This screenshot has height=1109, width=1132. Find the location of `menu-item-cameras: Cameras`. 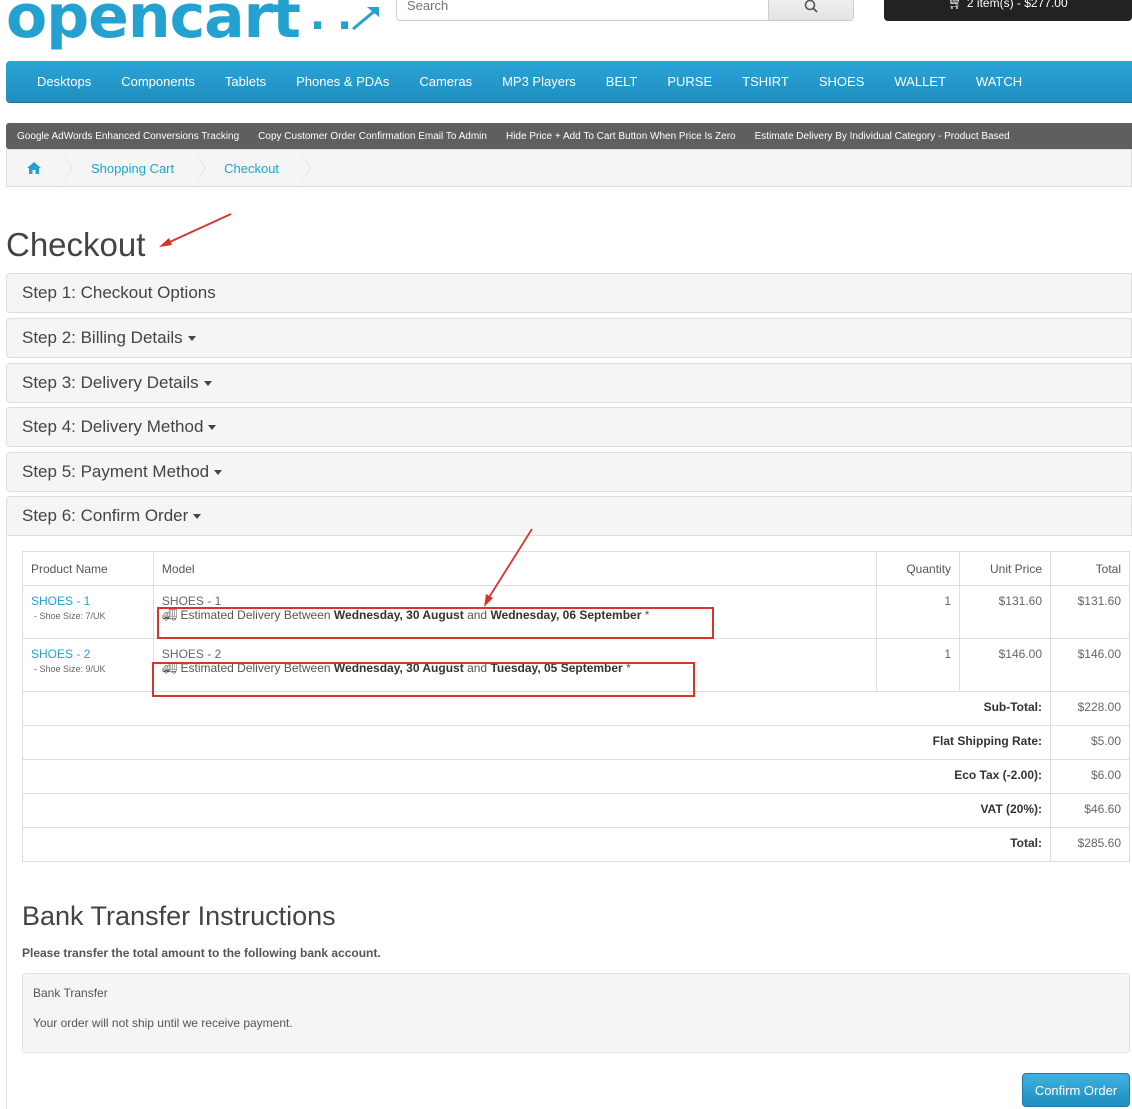

menu-item-cameras: Cameras is located at coordinates (445, 81).